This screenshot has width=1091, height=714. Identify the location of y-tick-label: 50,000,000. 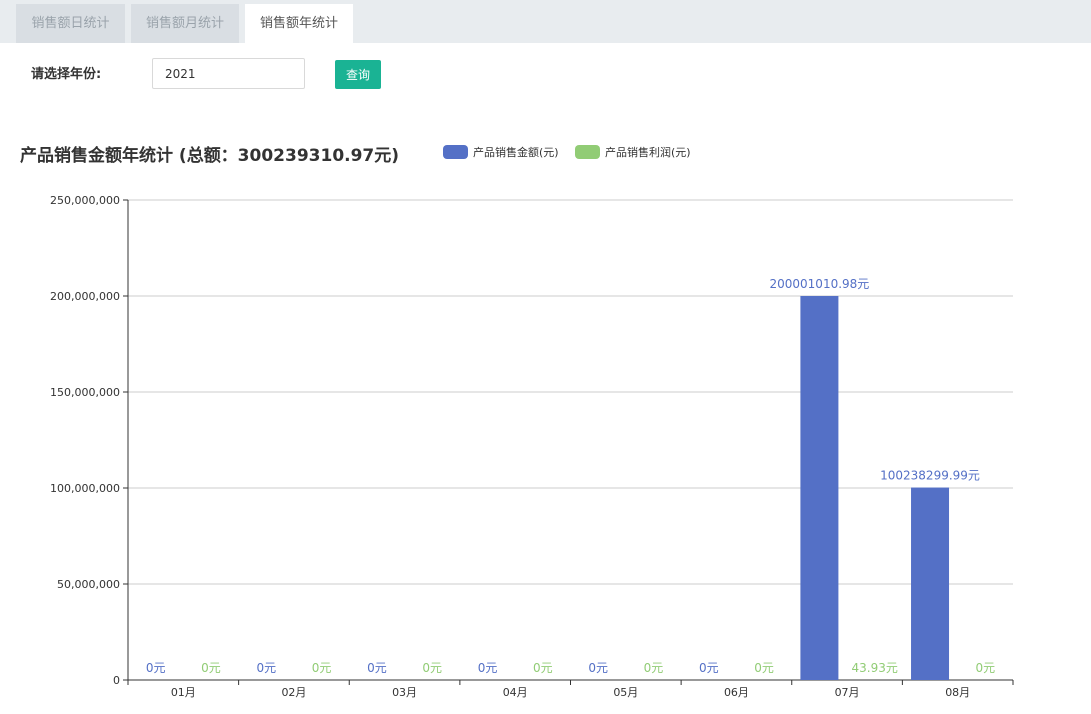
(88, 584).